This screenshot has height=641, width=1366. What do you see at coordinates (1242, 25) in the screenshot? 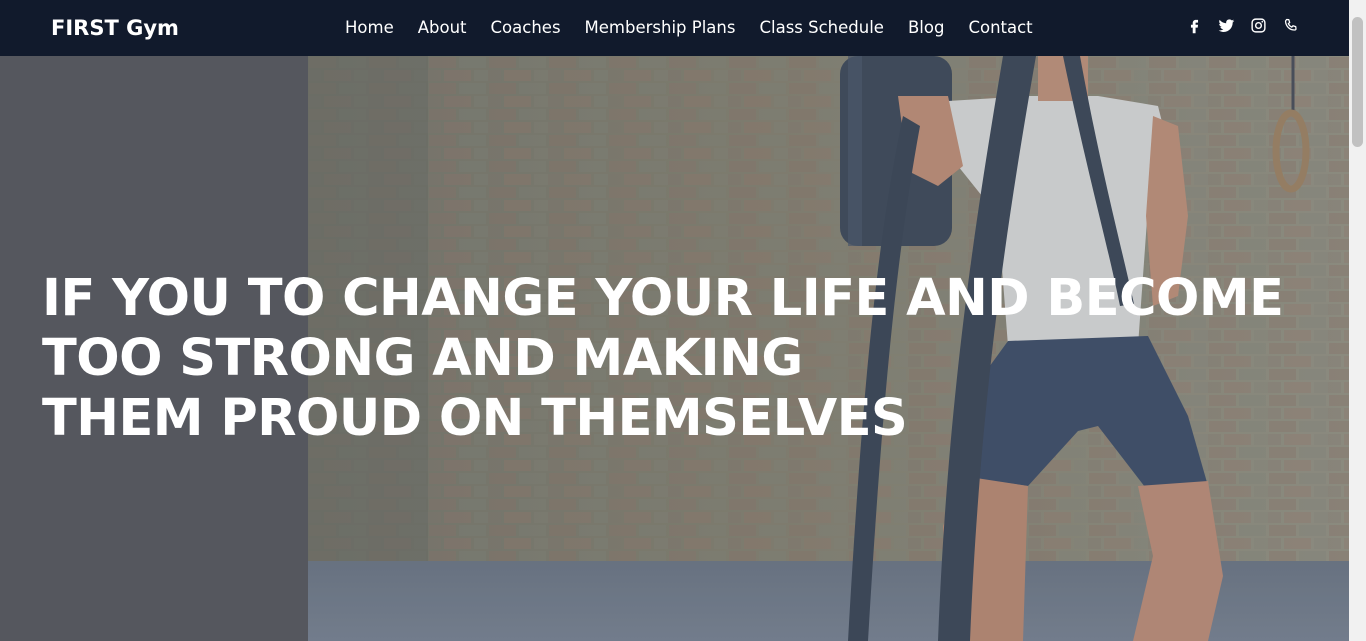
I see `social-links` at bounding box center [1242, 25].